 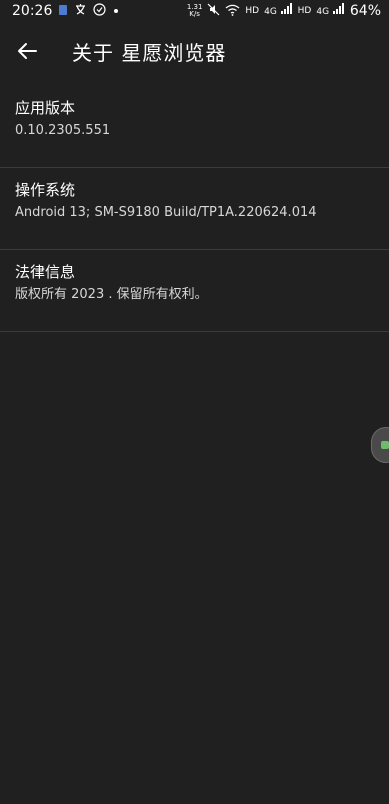 I want to click on dot-icon, so click(x=116, y=11).